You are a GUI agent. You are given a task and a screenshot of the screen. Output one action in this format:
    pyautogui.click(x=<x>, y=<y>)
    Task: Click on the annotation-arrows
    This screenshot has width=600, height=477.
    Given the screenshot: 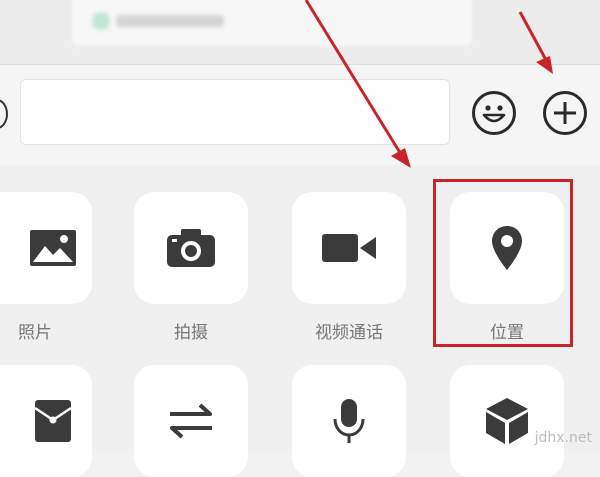 What is the action you would take?
    pyautogui.click(x=428, y=84)
    